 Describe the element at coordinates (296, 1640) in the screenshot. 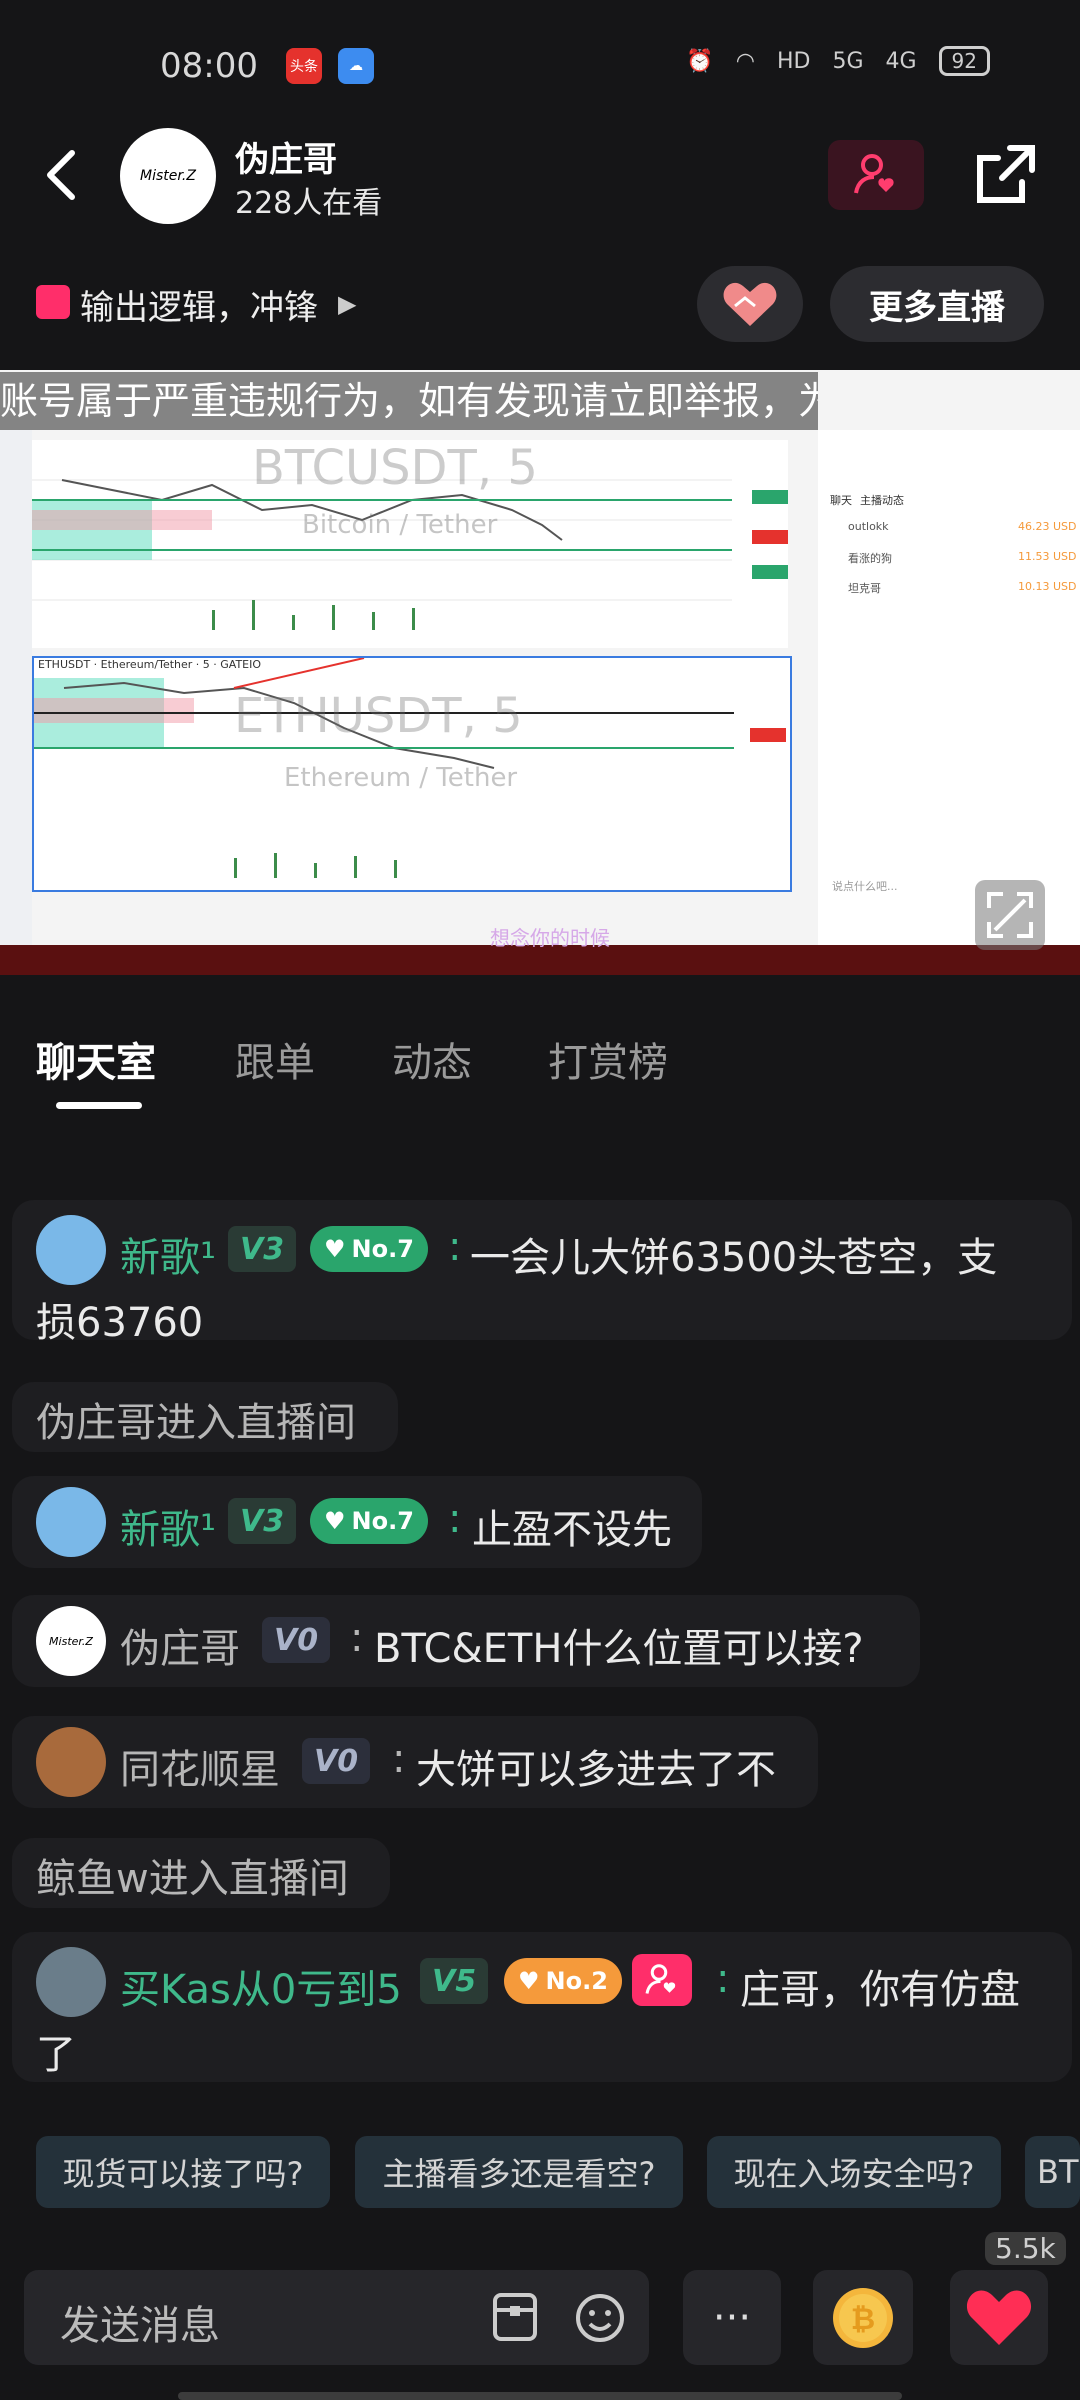

I see `level-badge: V0` at that location.